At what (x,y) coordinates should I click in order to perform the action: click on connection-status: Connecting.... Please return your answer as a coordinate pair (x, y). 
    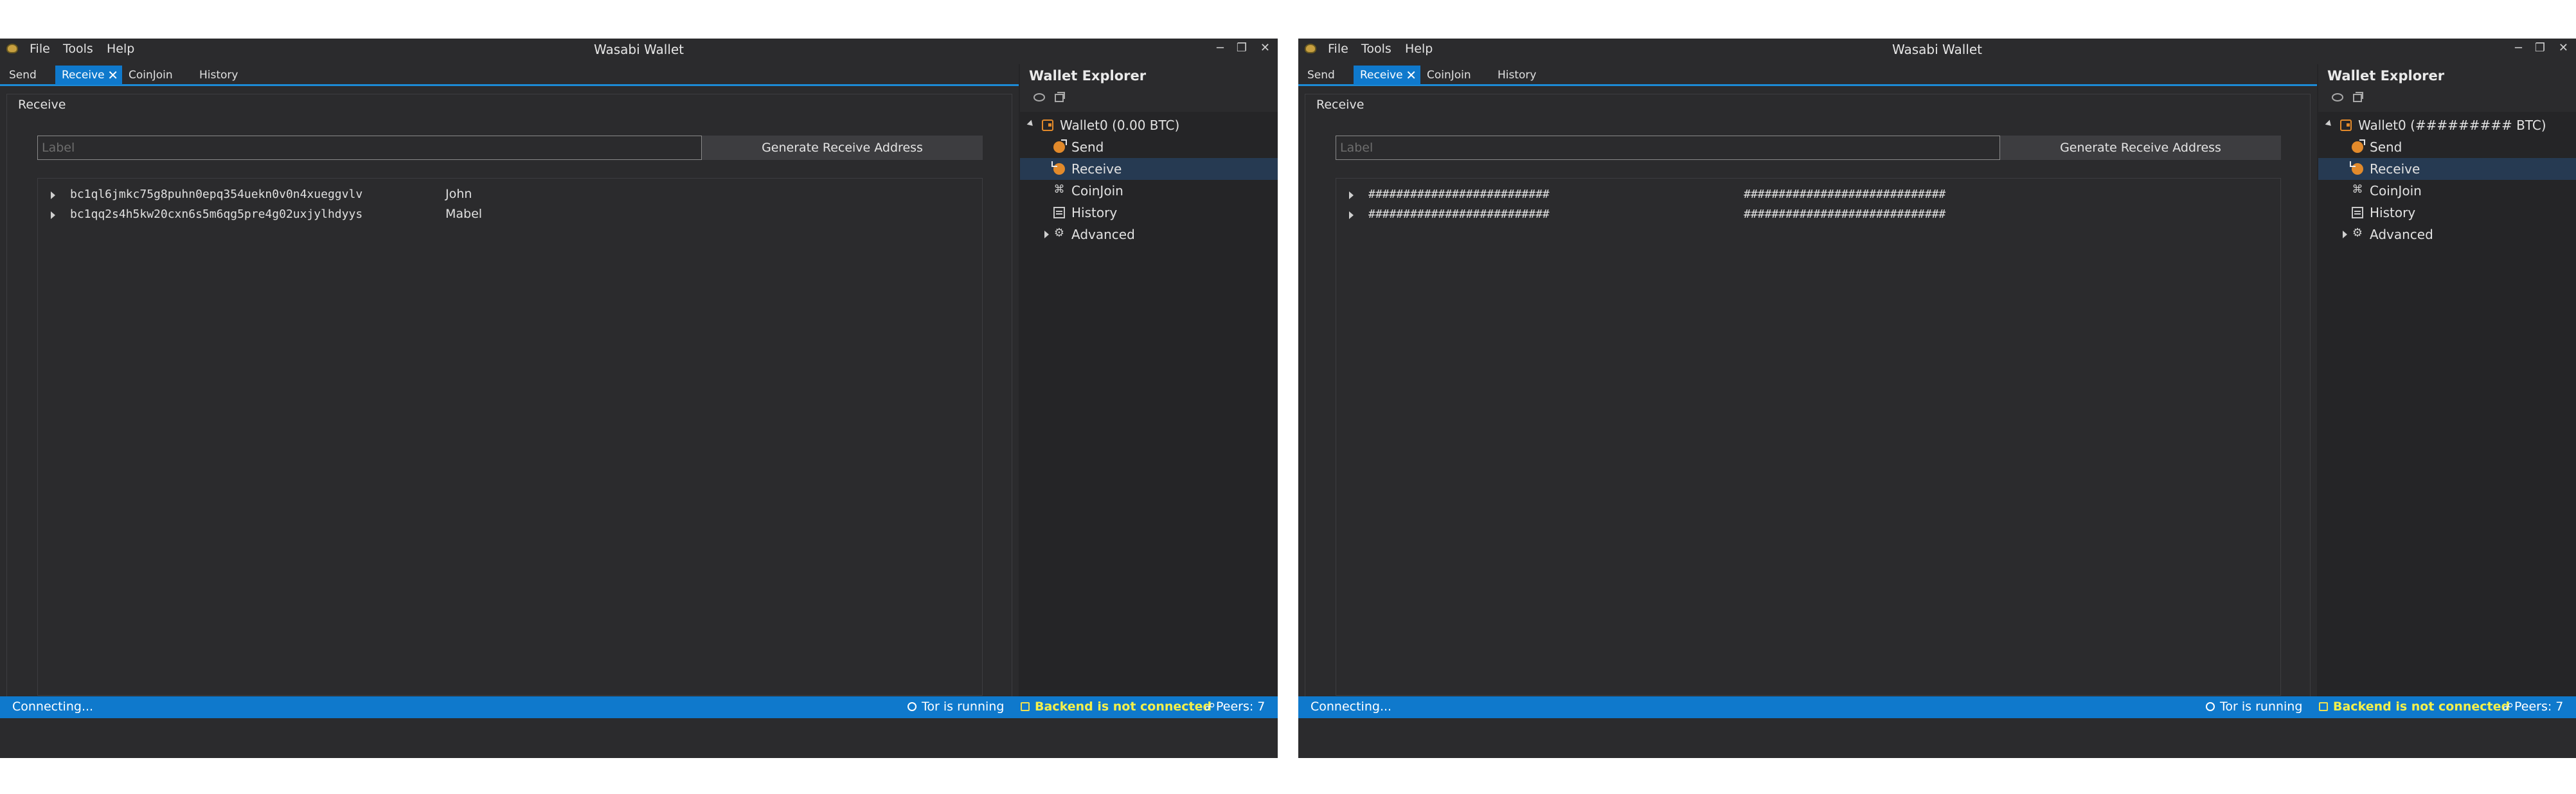
    Looking at the image, I should click on (1351, 707).